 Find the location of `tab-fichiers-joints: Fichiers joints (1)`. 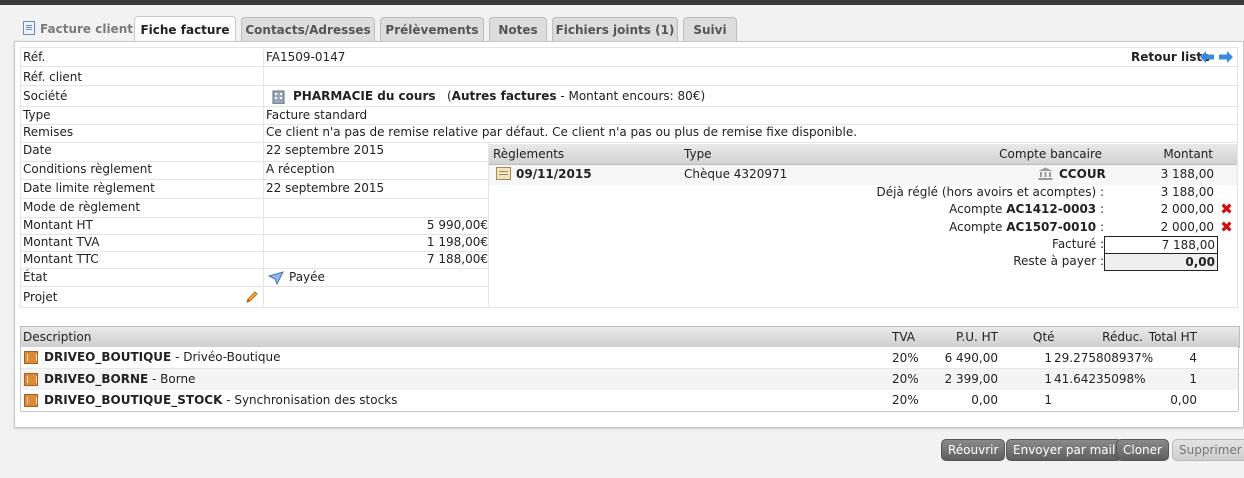

tab-fichiers-joints: Fichiers joints (1) is located at coordinates (615, 29).